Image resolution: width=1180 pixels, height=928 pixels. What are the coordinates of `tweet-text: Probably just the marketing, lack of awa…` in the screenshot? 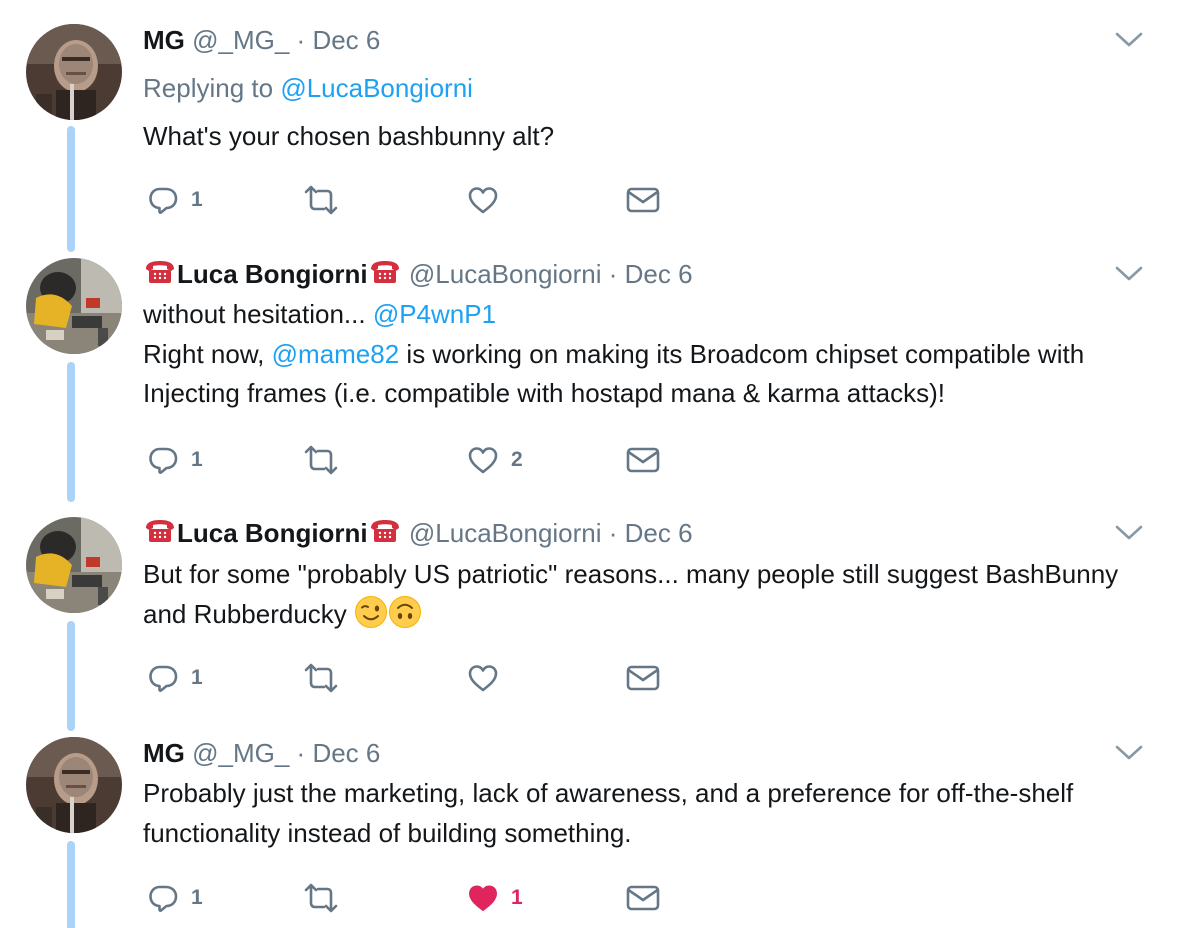 It's located at (608, 813).